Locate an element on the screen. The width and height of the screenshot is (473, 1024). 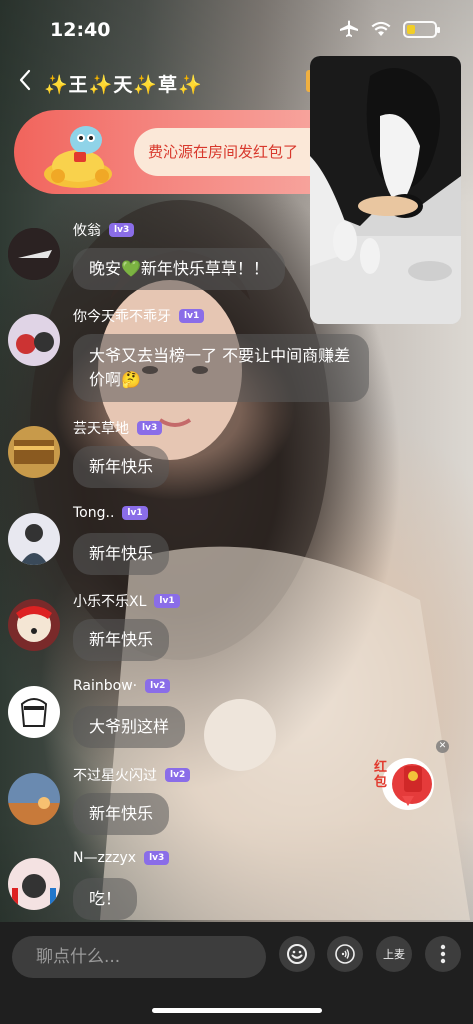
more-button is located at coordinates (443, 954).